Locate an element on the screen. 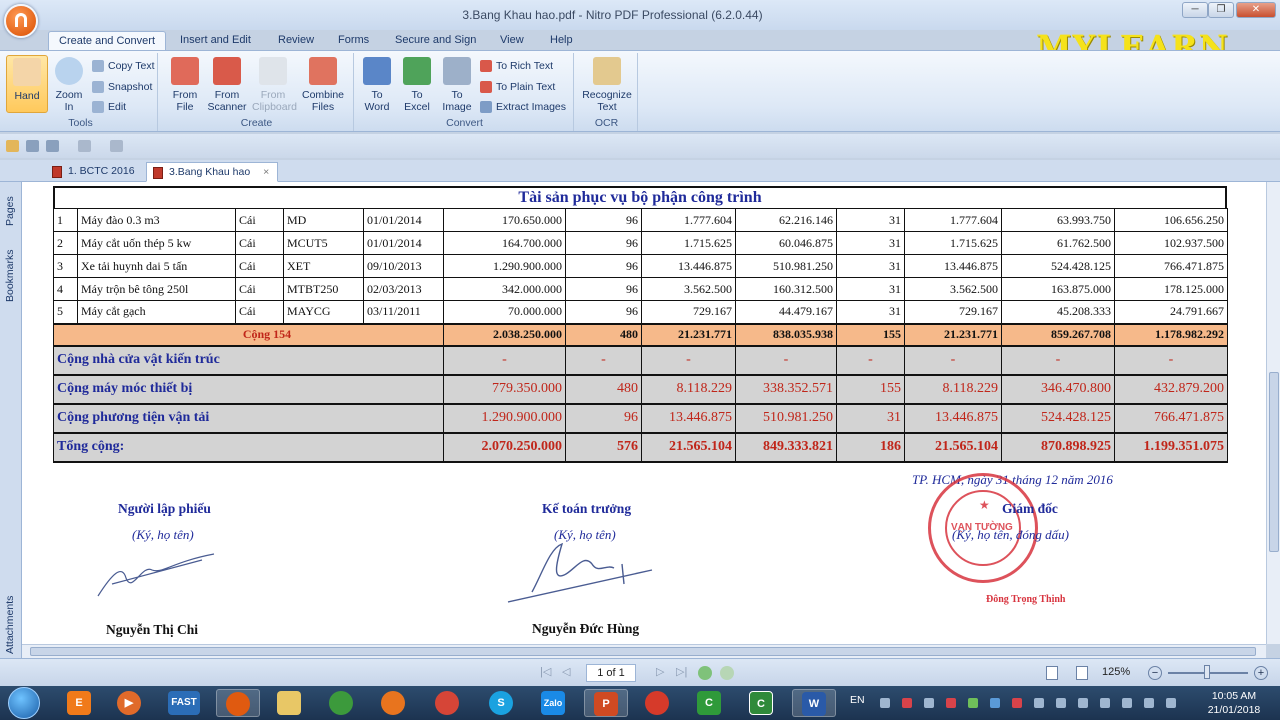 The height and width of the screenshot is (720, 1280). restore-button: ❐ is located at coordinates (1221, 10).